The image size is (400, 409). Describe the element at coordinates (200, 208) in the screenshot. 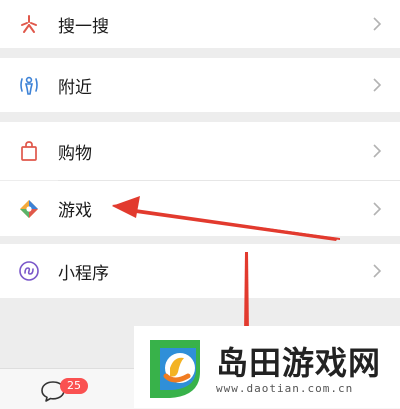

I see `menu-item-games: 游戏` at that location.